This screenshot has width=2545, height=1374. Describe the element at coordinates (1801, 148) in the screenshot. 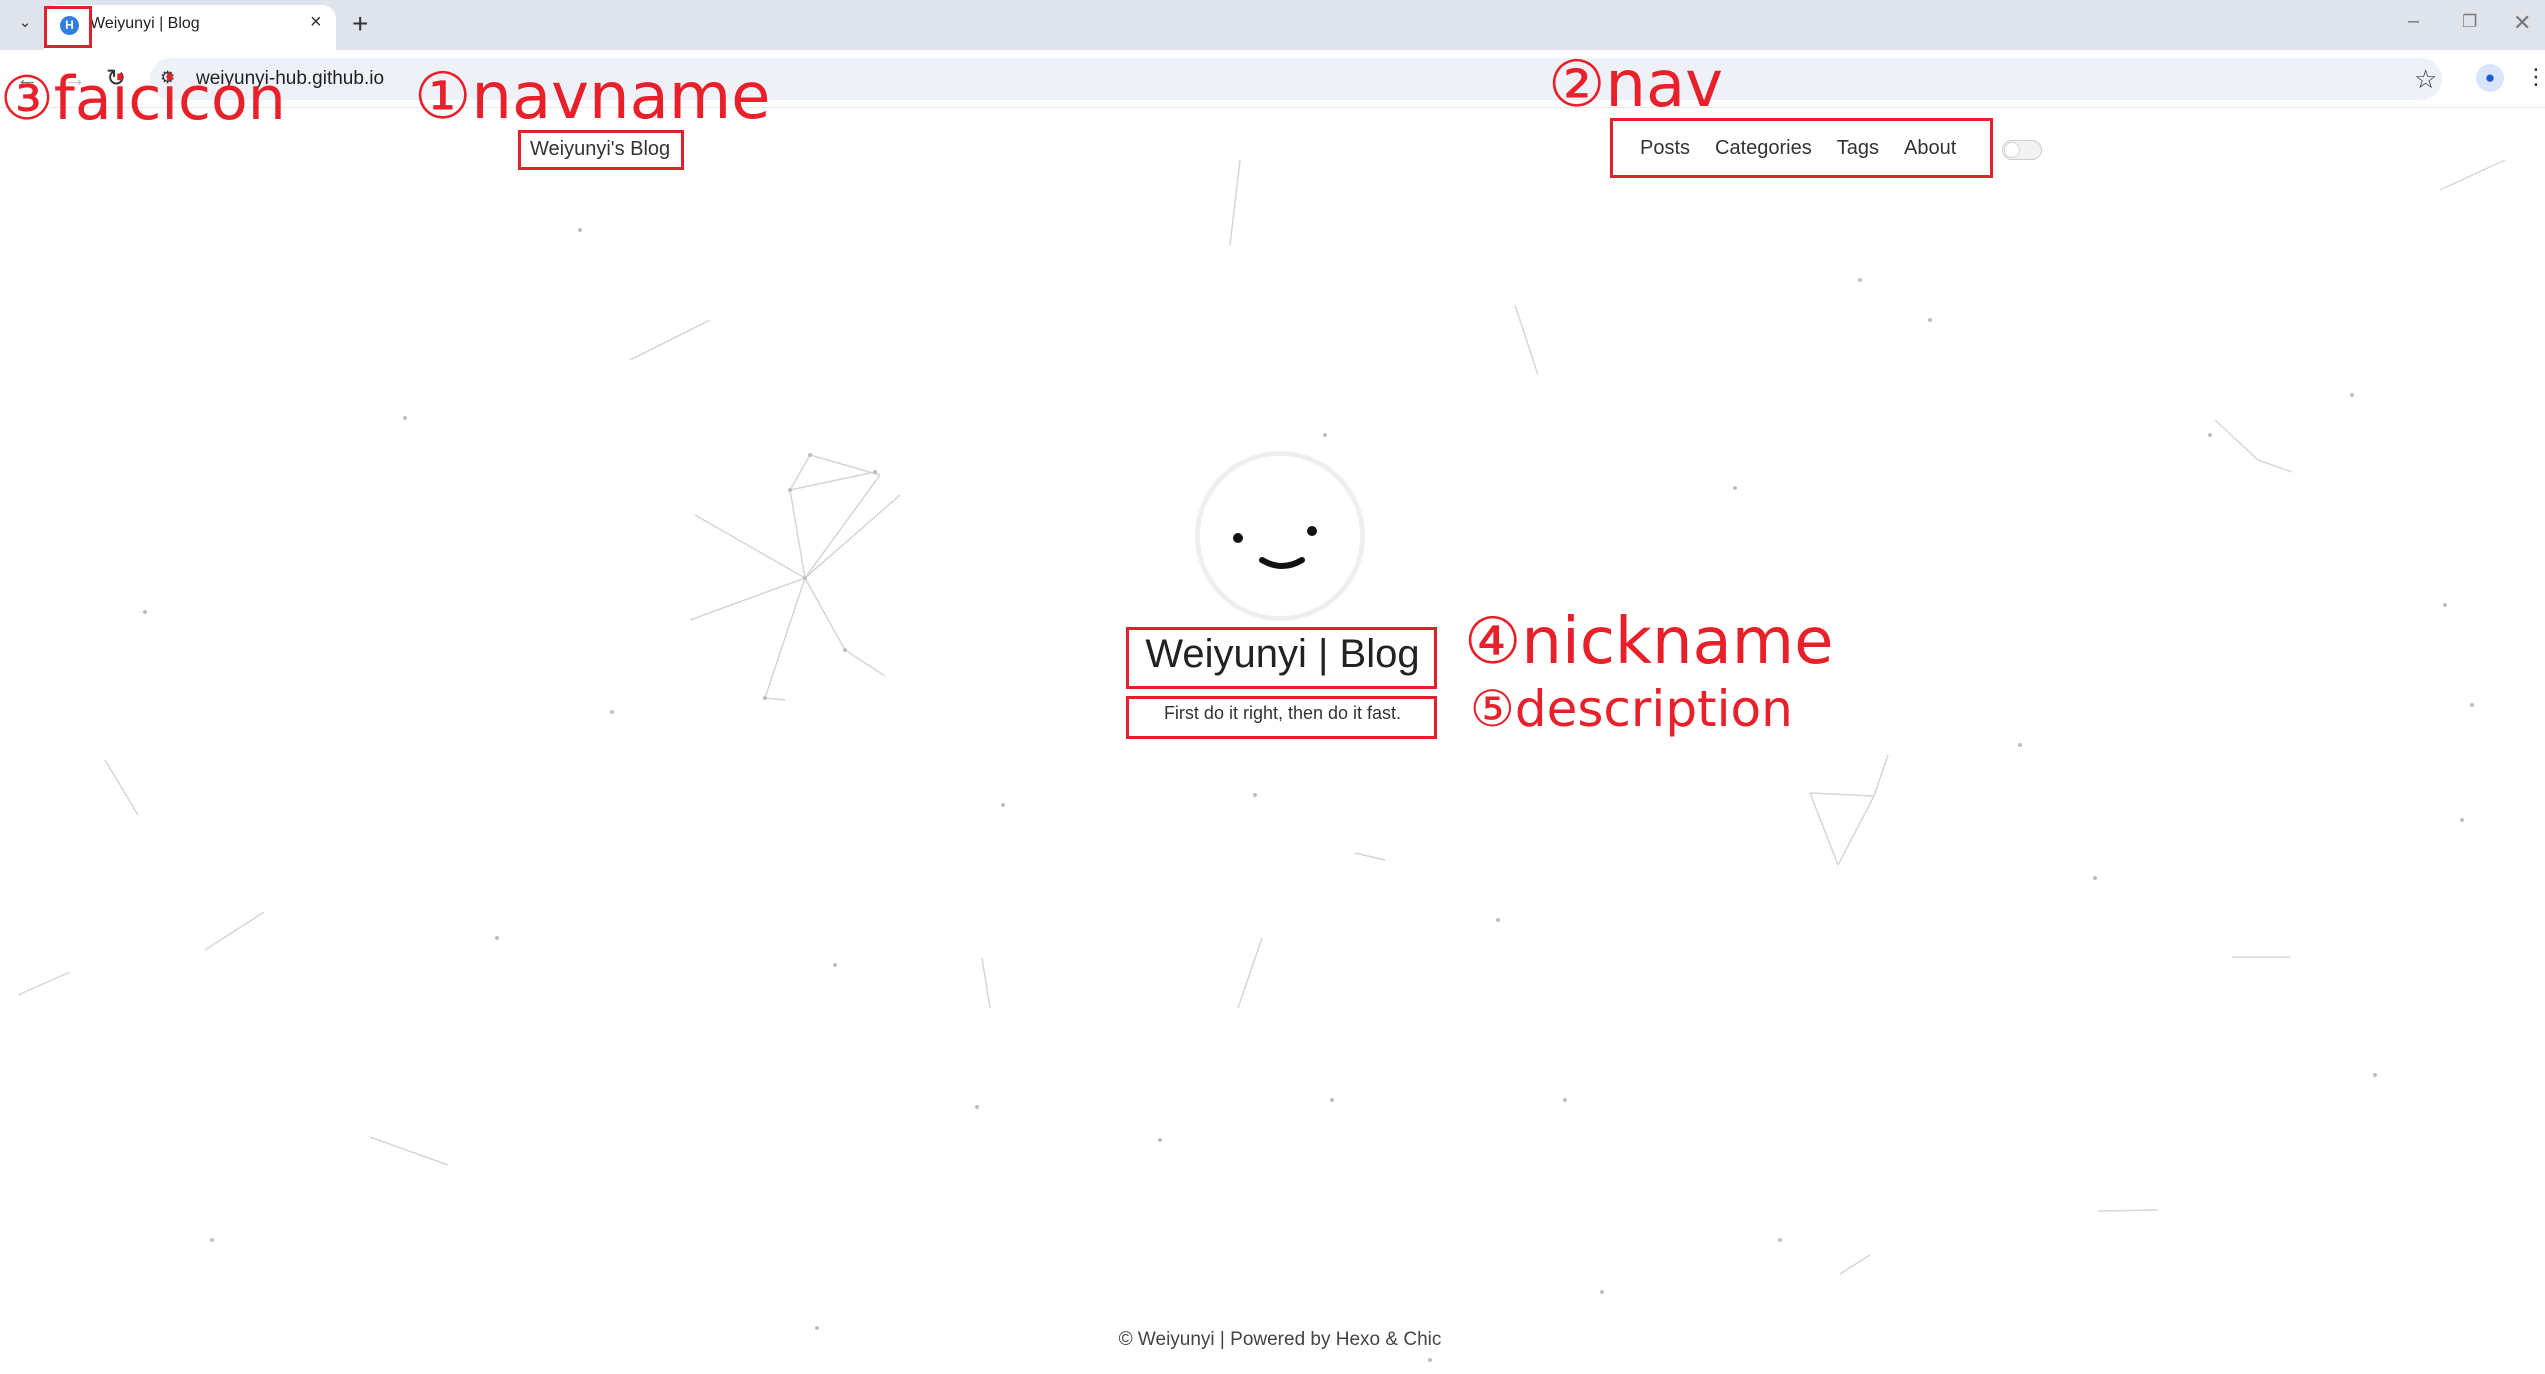

I see `annotation-box-nav` at that location.